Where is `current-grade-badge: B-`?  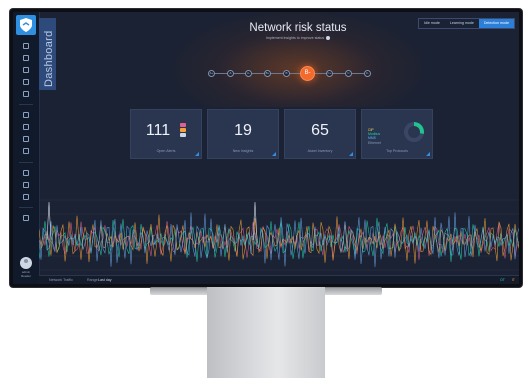
current-grade-badge: B- is located at coordinates (307, 73).